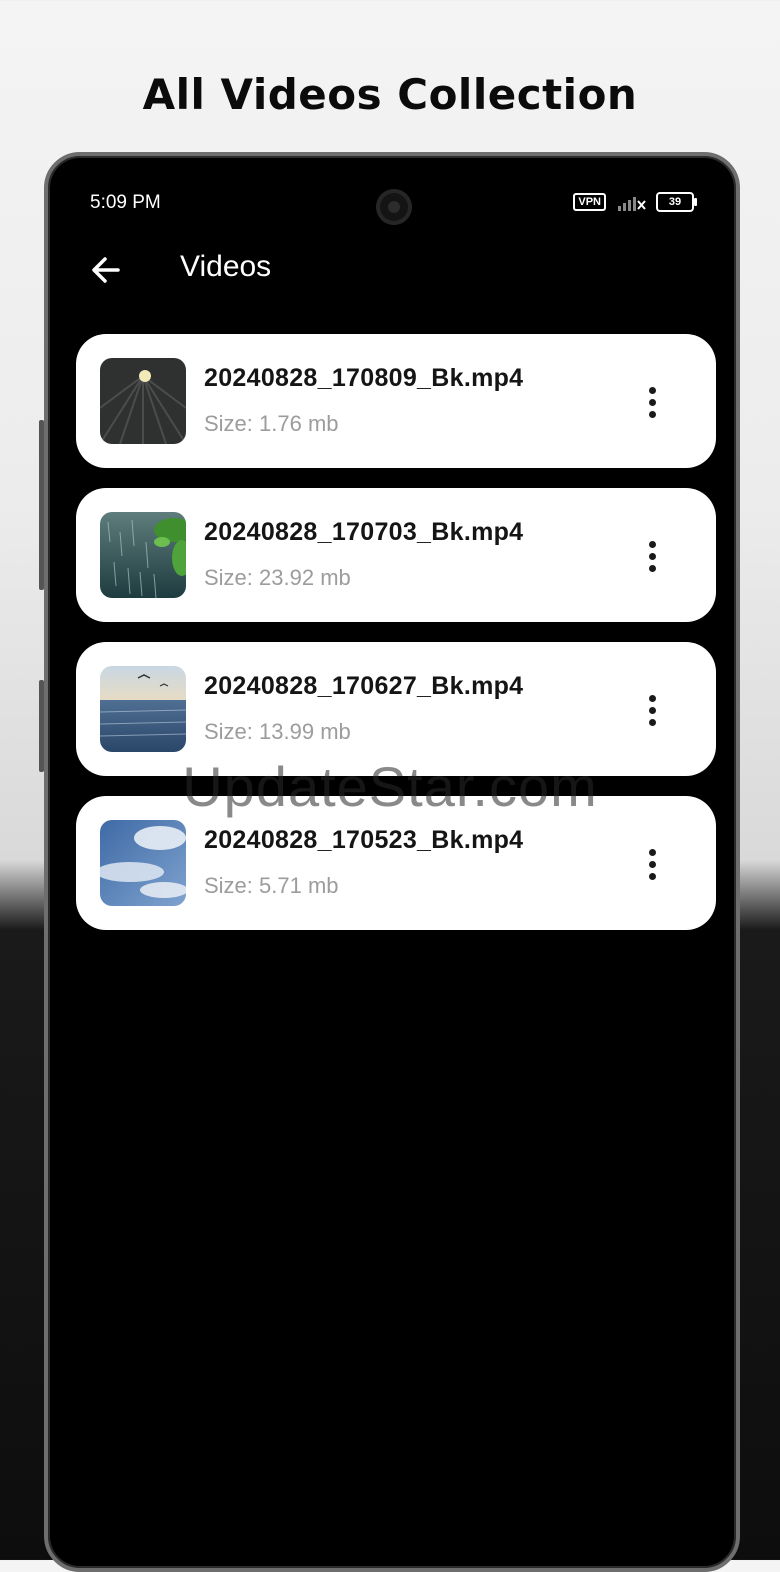 The width and height of the screenshot is (780, 1572). What do you see at coordinates (632, 204) in the screenshot?
I see `signal-icon` at bounding box center [632, 204].